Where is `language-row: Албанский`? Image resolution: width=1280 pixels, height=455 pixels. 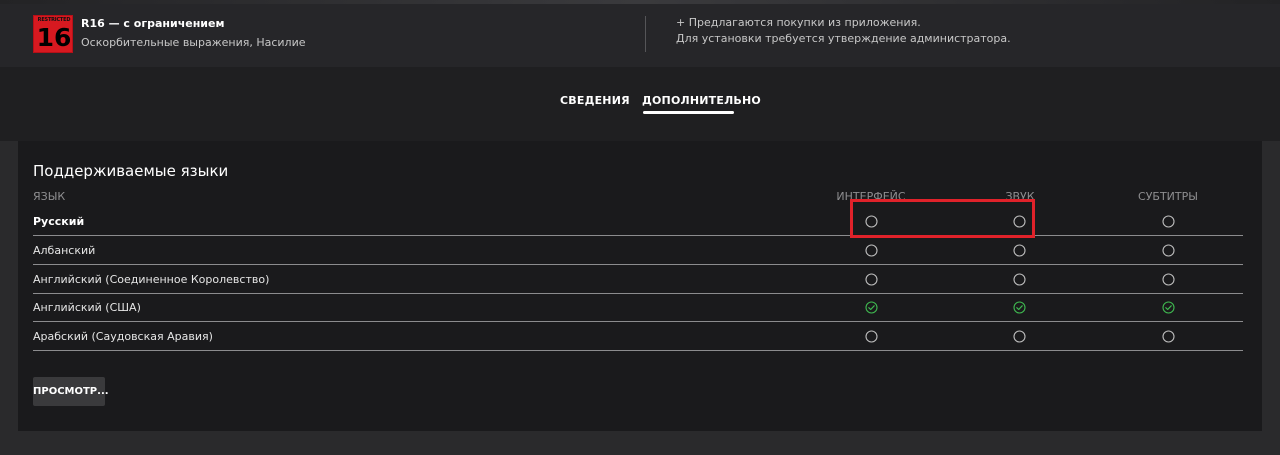 language-row: Албанский is located at coordinates (638, 251).